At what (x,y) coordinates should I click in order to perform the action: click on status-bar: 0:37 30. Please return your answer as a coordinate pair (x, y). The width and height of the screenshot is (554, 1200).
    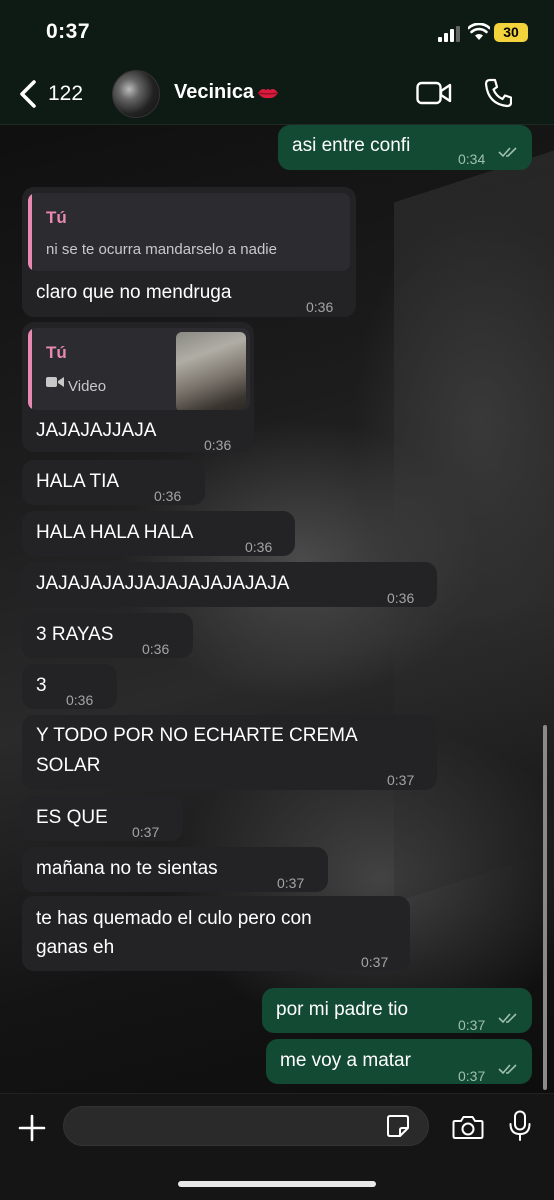
    Looking at the image, I should click on (277, 32).